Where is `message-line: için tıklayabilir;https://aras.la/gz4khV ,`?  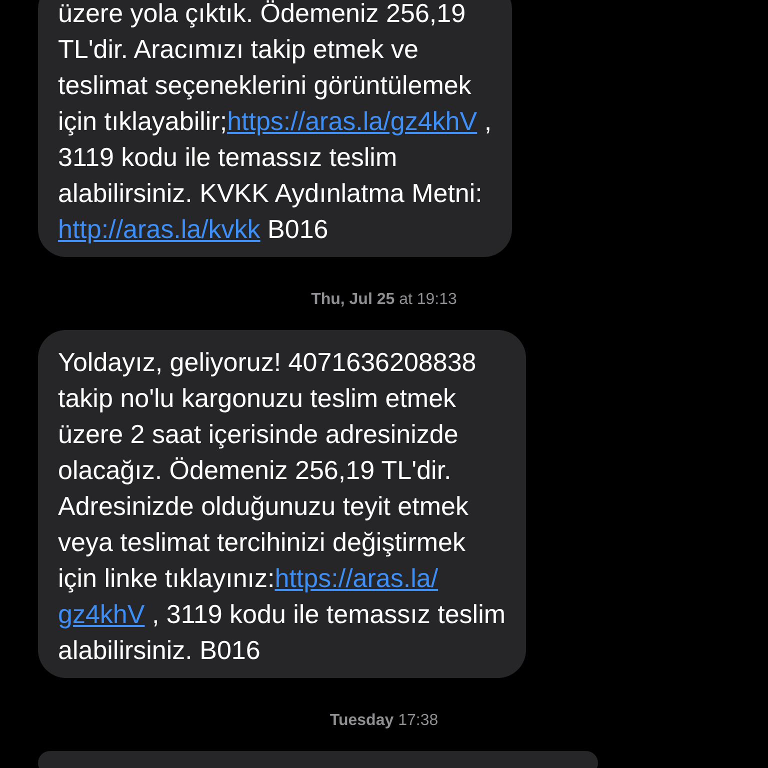
message-line: için tıklayabilir;https://aras.la/gz4khV , is located at coordinates (275, 121).